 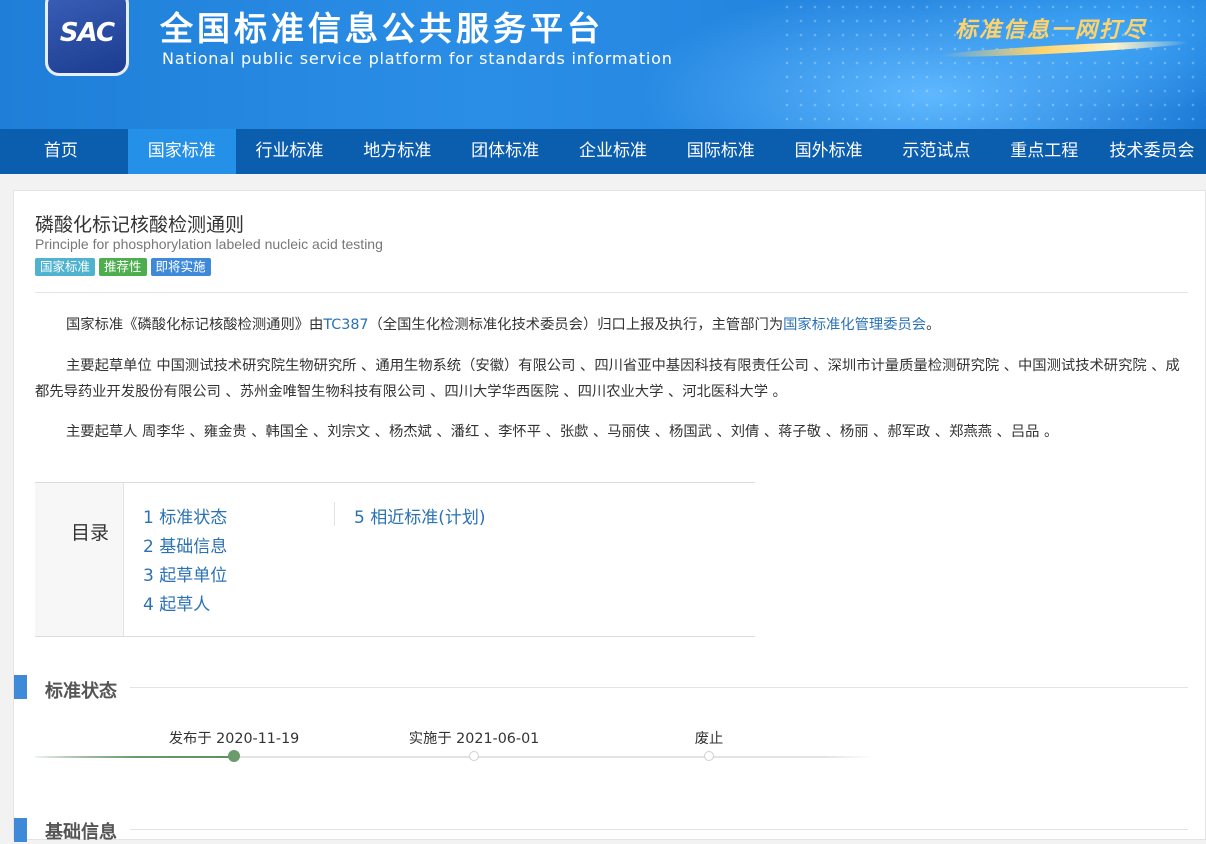 I want to click on intro-prefix: 国家标准《磷酸化标记核酸检测通则》由, so click(x=195, y=325).